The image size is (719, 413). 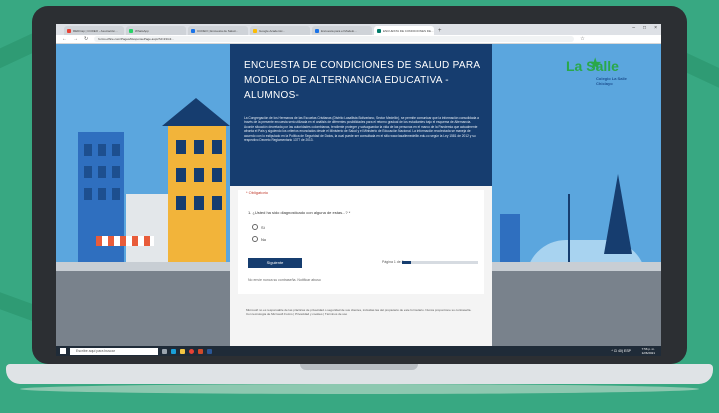 I want to click on progress-bar, so click(x=440, y=262).